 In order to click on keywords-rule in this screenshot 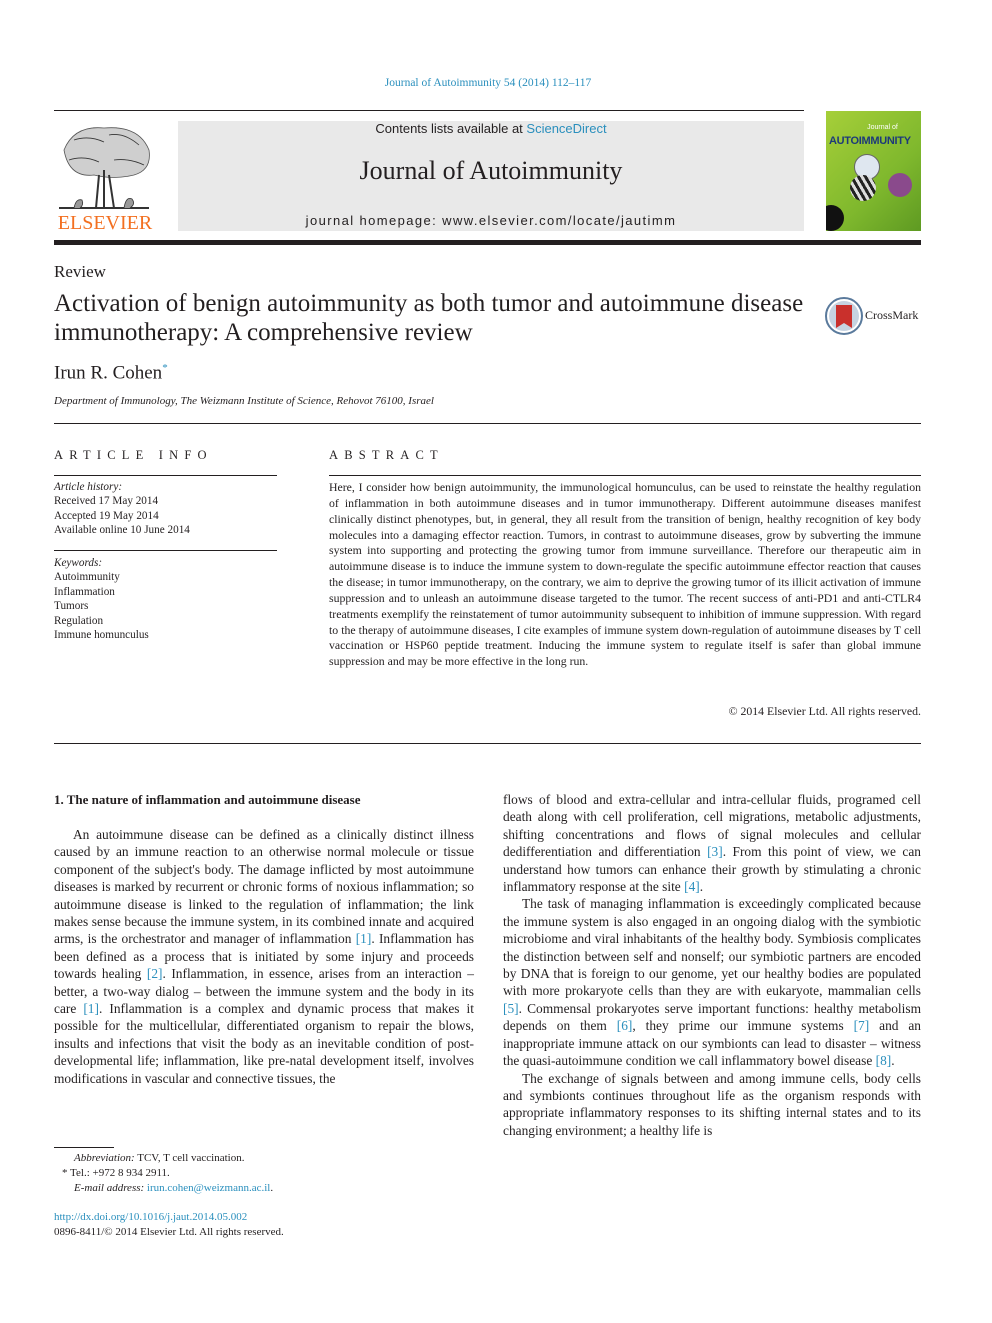, I will do `click(165, 550)`.